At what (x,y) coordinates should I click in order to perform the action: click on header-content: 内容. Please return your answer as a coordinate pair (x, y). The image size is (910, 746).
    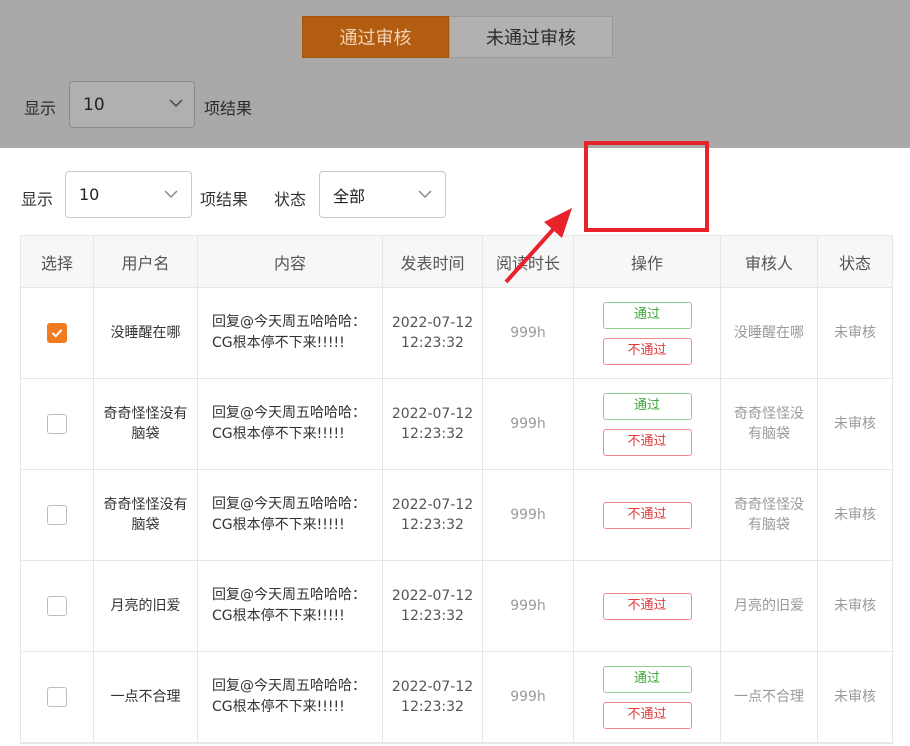
    Looking at the image, I should click on (290, 261).